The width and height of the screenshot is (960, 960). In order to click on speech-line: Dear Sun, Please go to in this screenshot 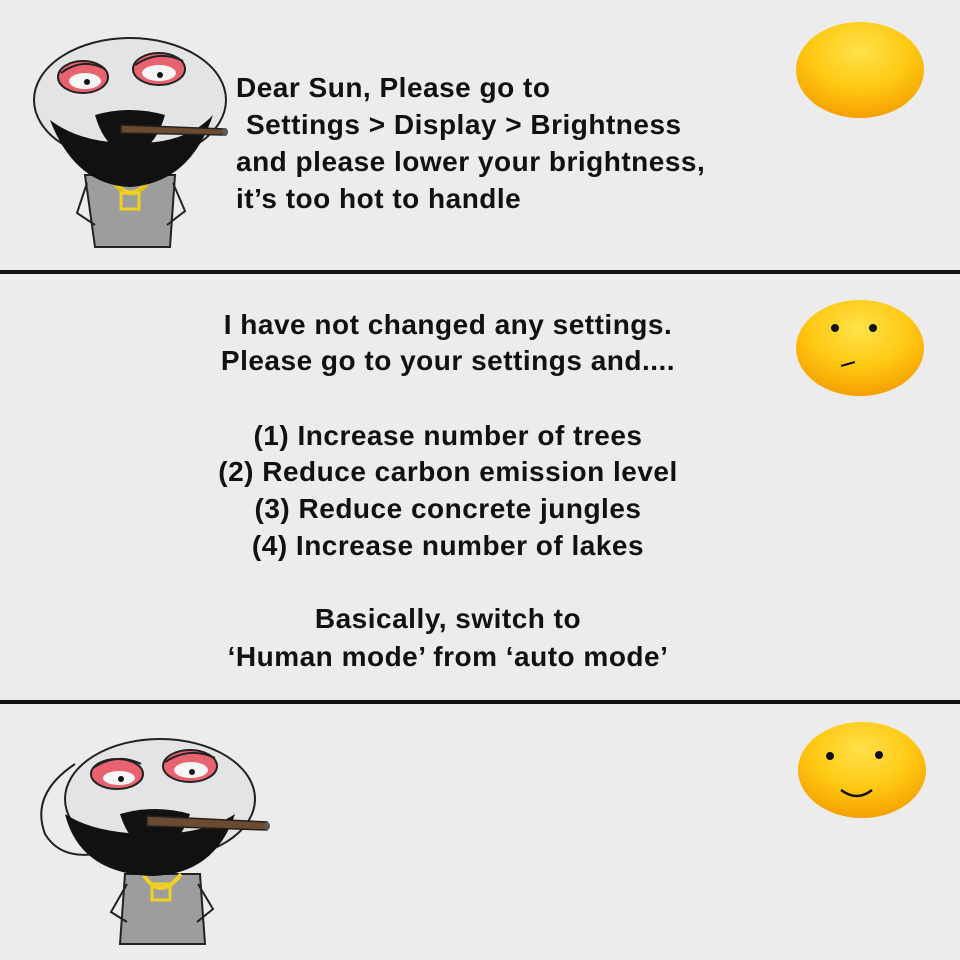, I will do `click(393, 87)`.